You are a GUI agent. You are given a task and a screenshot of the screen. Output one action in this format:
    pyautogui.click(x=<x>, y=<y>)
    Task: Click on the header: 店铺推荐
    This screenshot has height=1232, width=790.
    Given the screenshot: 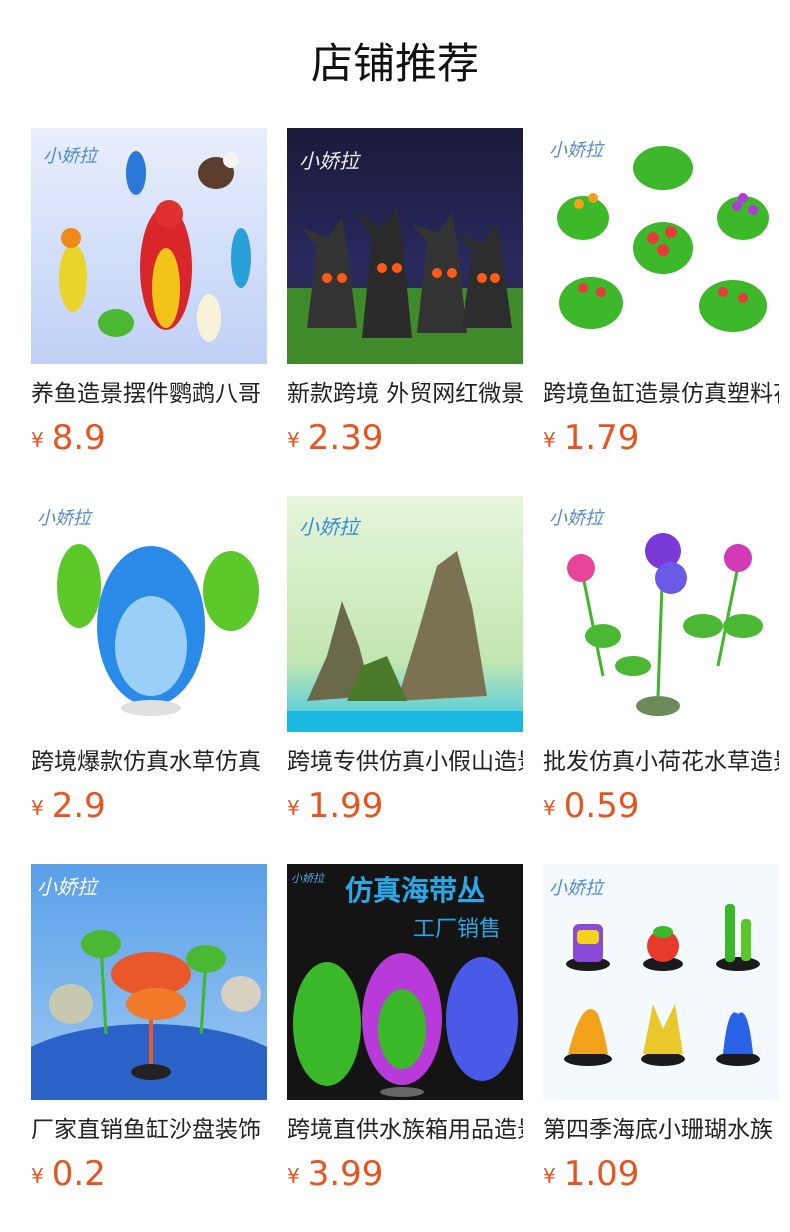 What is the action you would take?
    pyautogui.click(x=395, y=64)
    